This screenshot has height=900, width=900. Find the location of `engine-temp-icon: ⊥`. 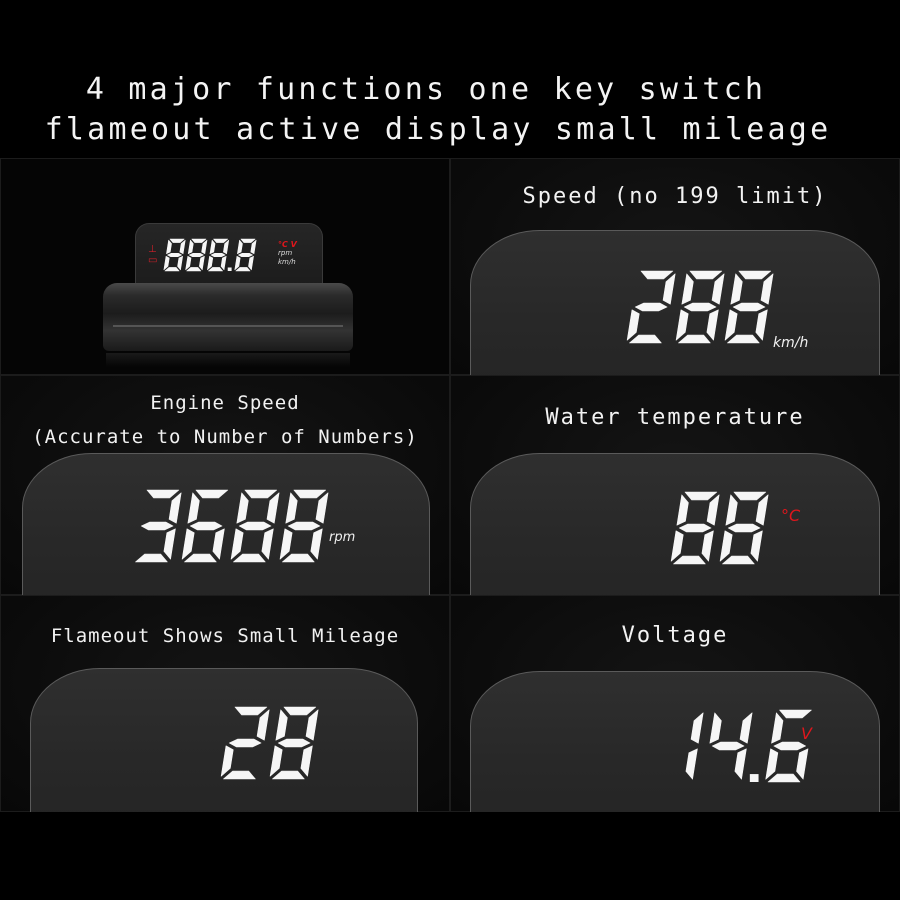

engine-temp-icon: ⊥ is located at coordinates (152, 249).